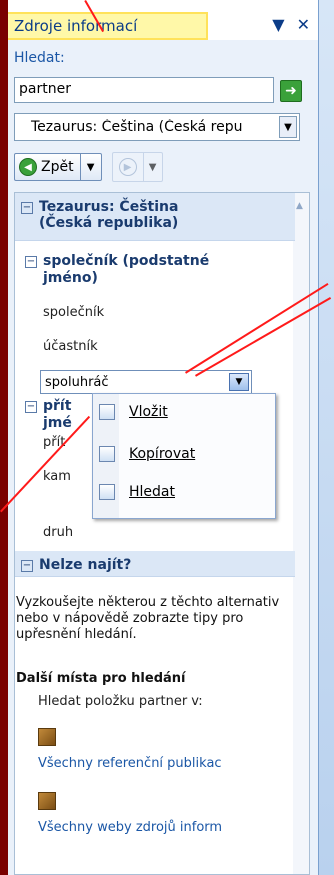  I want to click on thesaurus-section-header: − Tezaurus: Čeština (Česká republika), so click(155, 217).